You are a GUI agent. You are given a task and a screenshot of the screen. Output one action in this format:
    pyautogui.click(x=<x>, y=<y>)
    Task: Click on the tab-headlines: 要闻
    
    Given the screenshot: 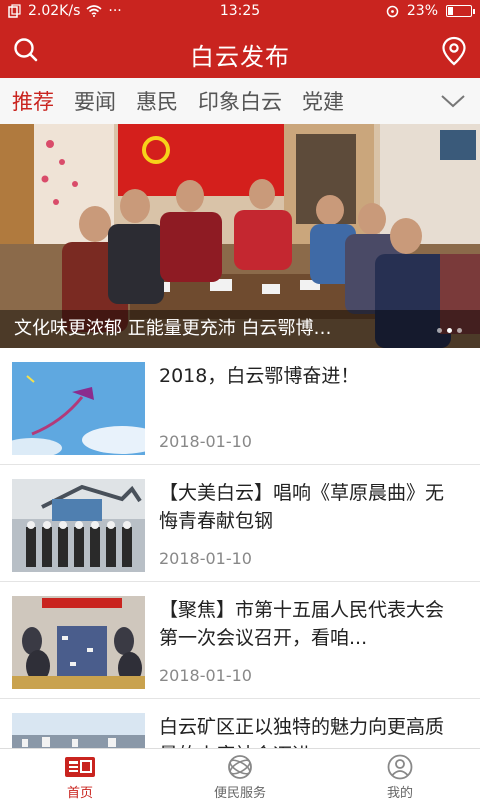 What is the action you would take?
    pyautogui.click(x=95, y=101)
    